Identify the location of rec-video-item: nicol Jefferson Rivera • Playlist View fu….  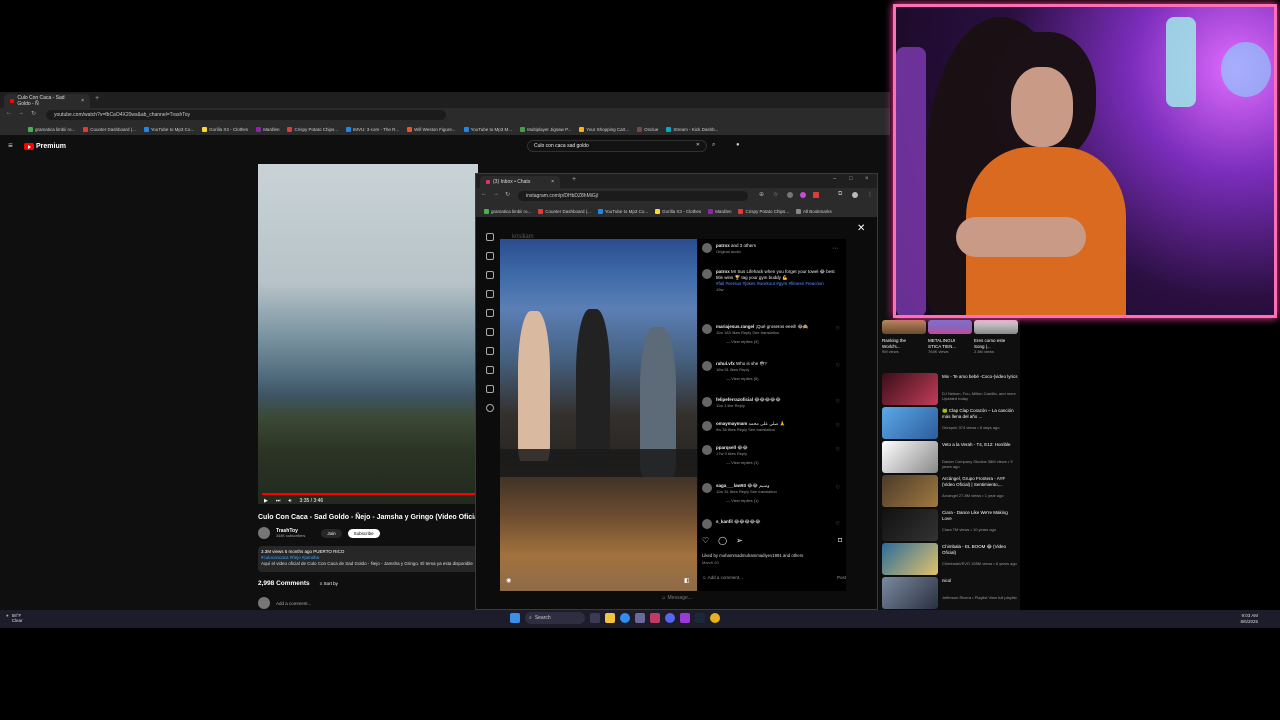
(951, 593).